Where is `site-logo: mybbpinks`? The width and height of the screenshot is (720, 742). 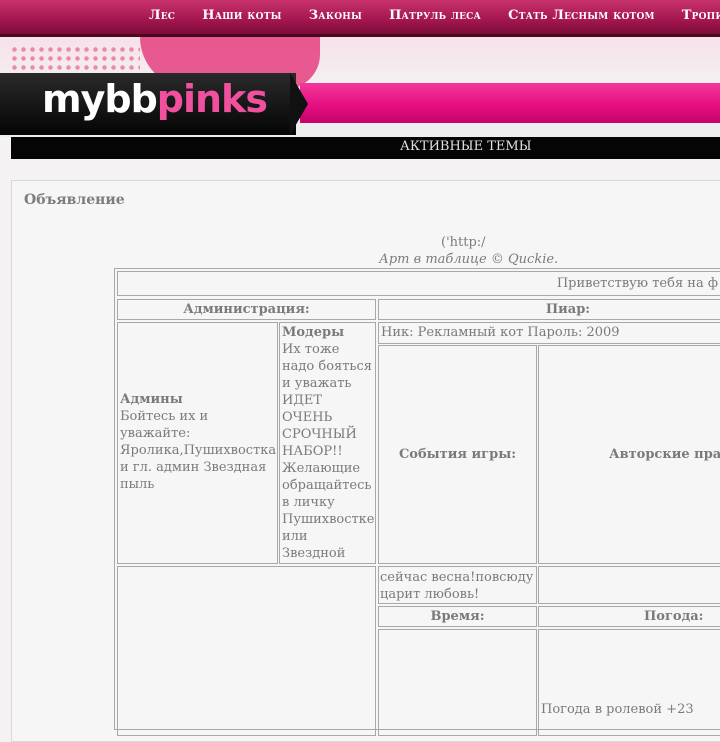 site-logo: mybbpinks is located at coordinates (155, 99).